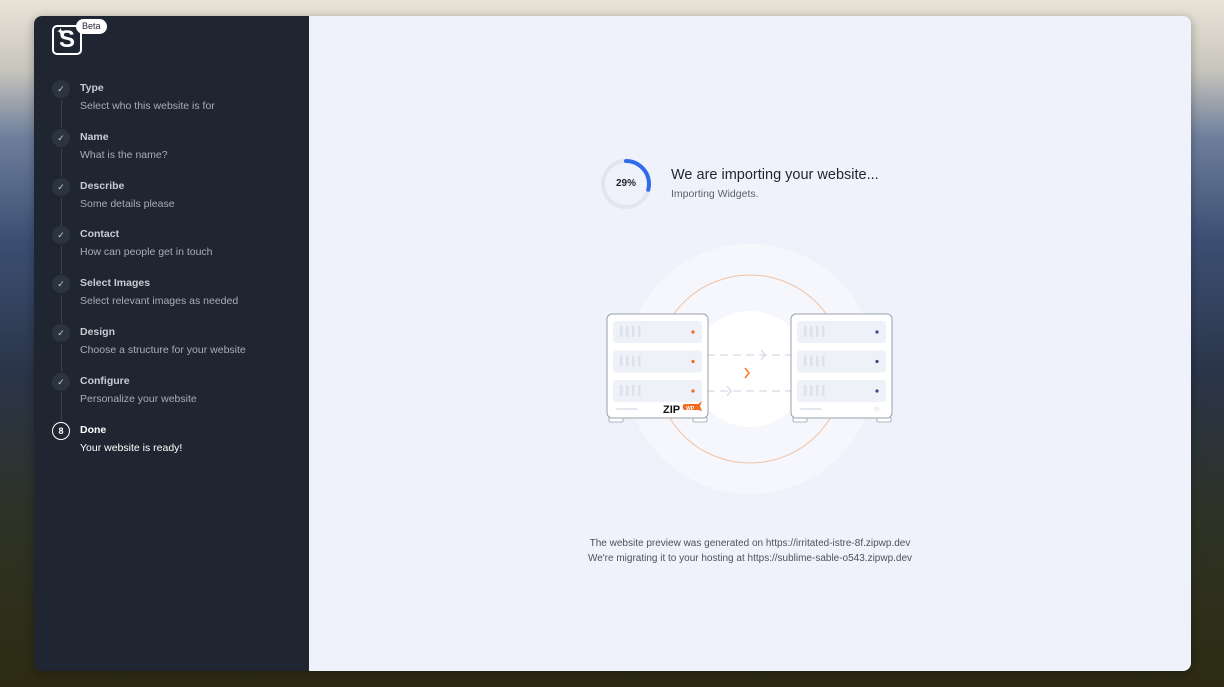 Image resolution: width=1224 pixels, height=687 pixels. Describe the element at coordinates (100, 234) in the screenshot. I see `step-title: Contact` at that location.